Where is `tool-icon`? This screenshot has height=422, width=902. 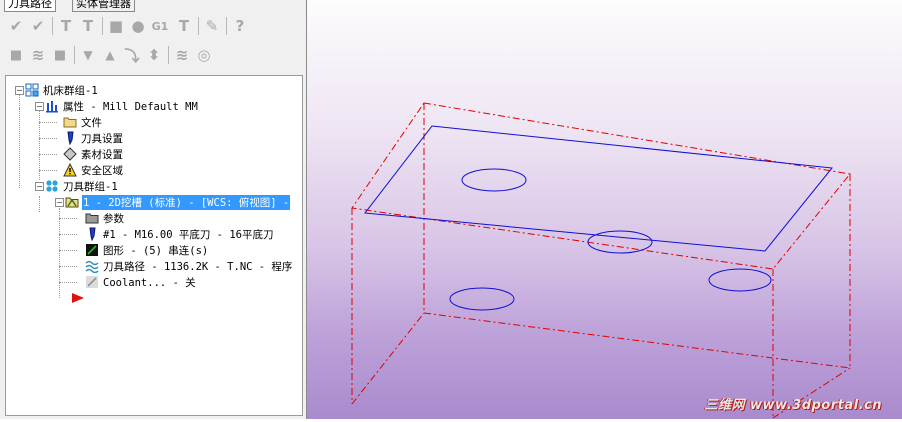 tool-icon is located at coordinates (92, 234).